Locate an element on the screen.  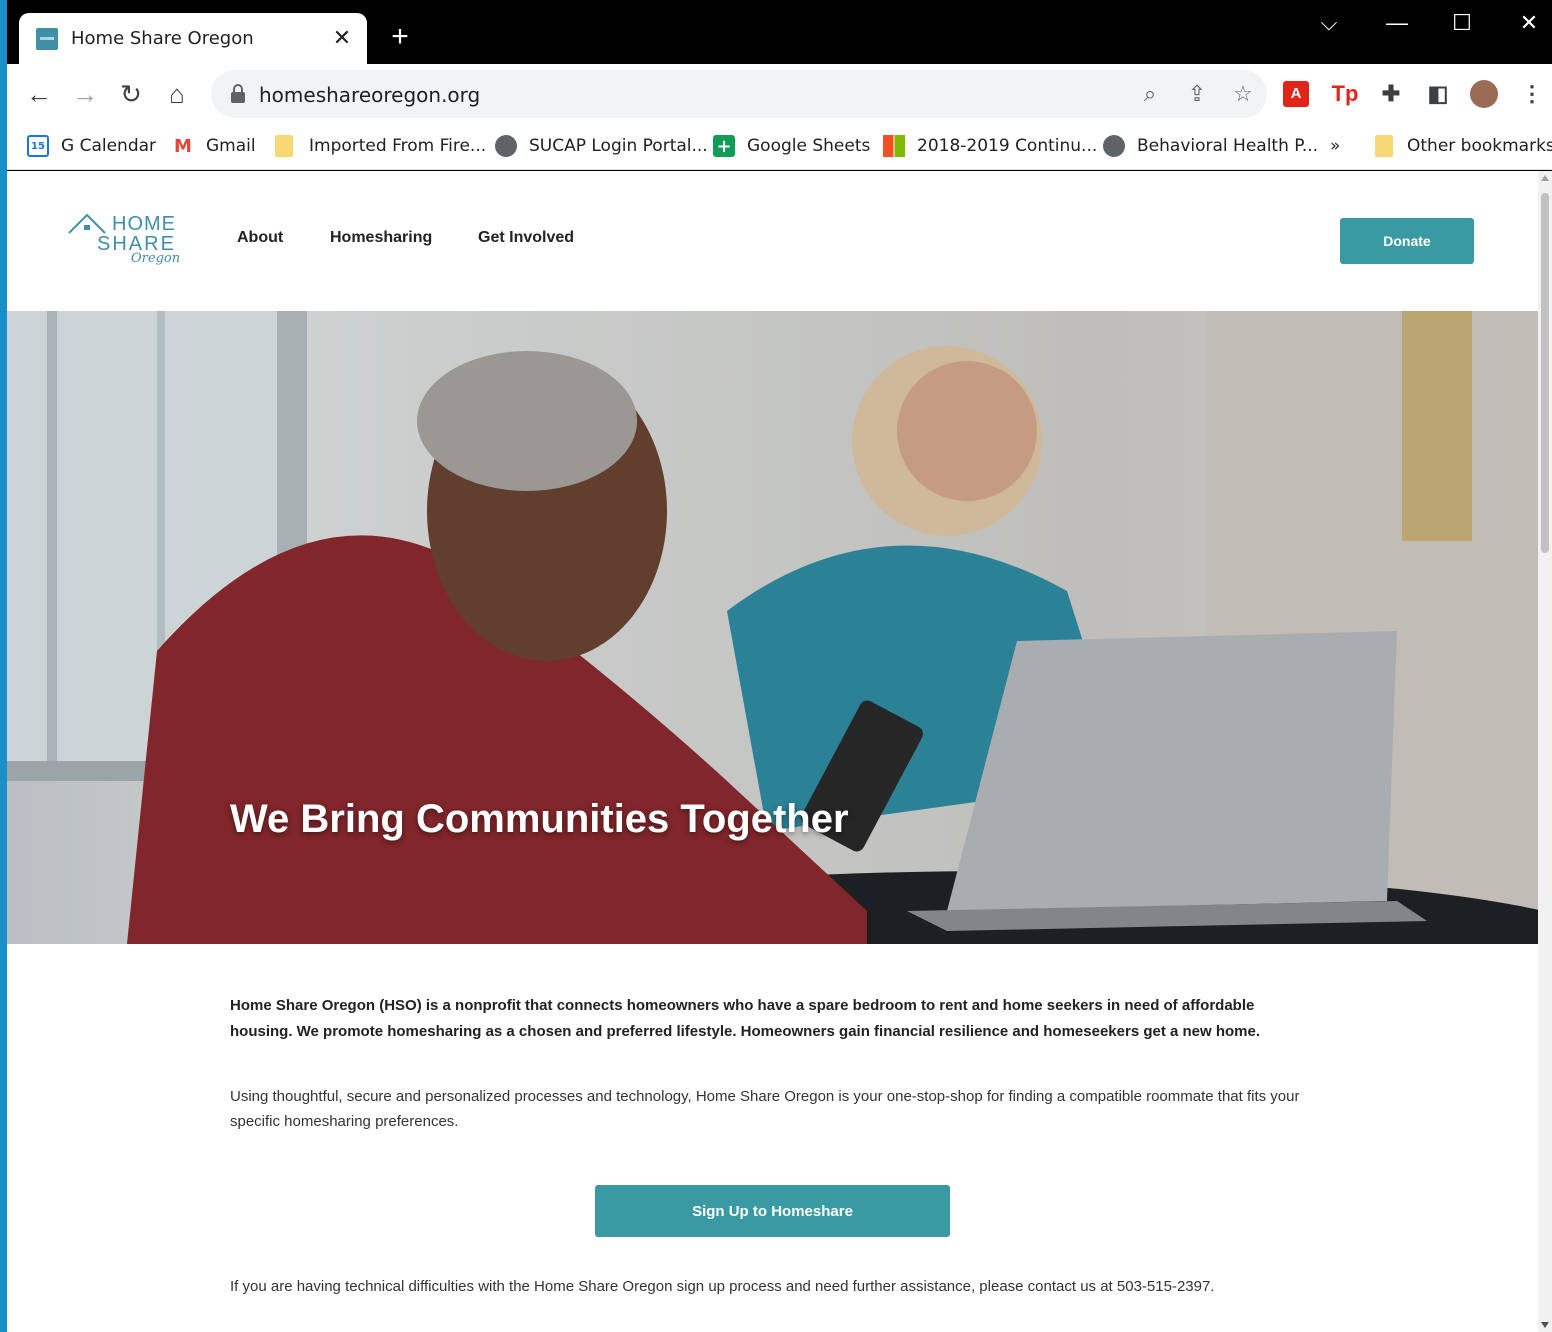
lock-icon is located at coordinates (238, 93).